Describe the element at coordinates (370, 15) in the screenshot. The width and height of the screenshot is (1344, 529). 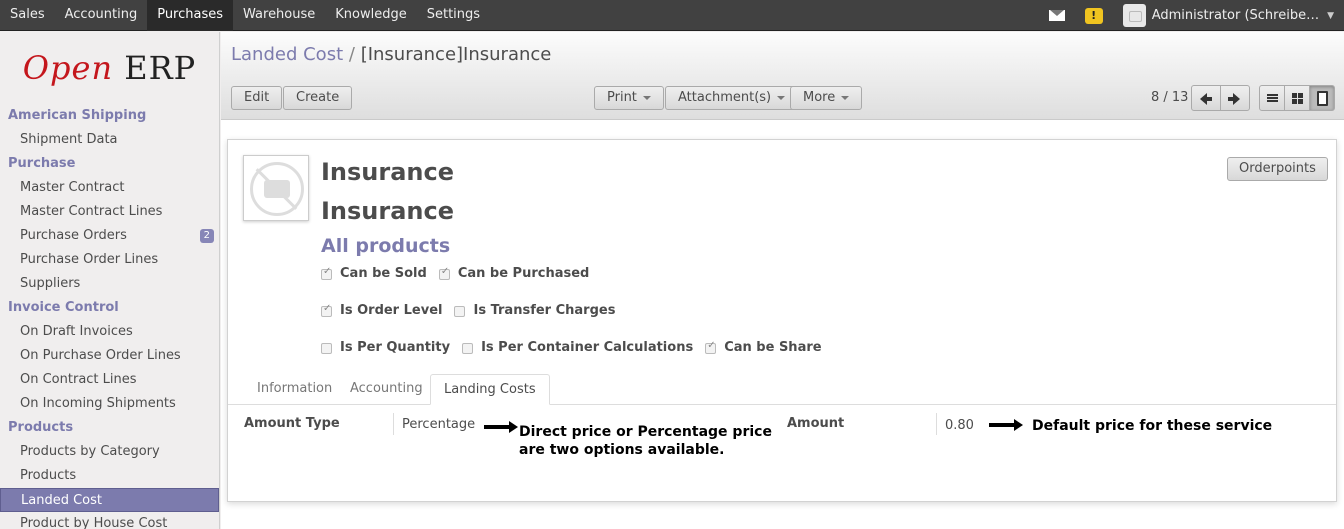
I see `menu-knowledge: Knowledge` at that location.